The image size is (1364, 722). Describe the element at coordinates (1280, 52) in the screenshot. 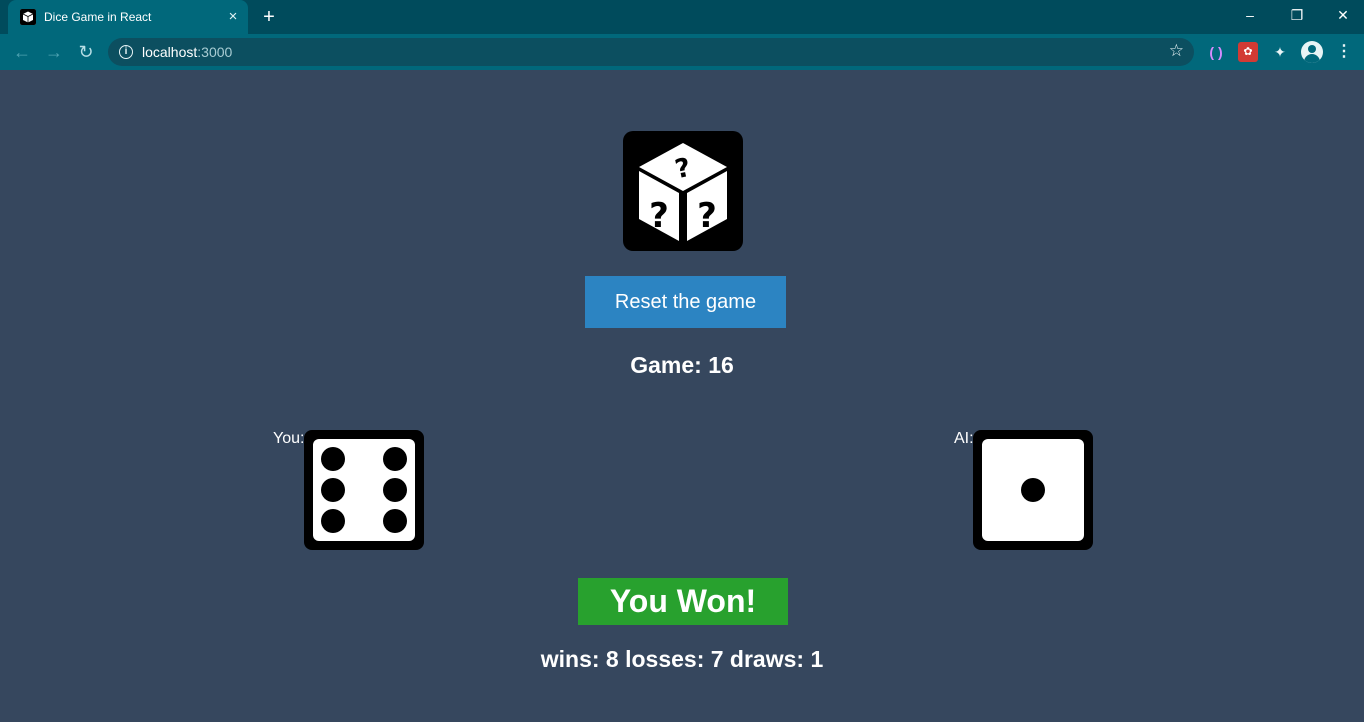

I see `extensions-puzzle-icon: ✦` at that location.